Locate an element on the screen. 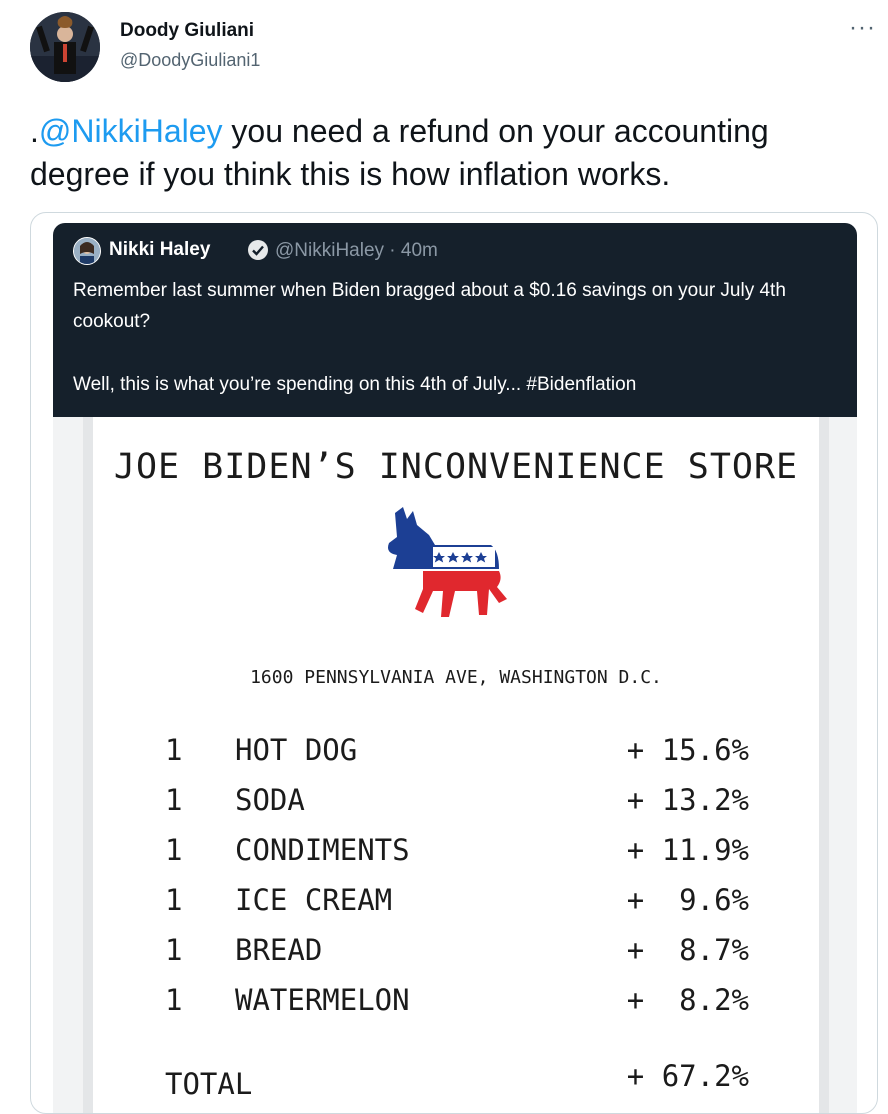 The height and width of the screenshot is (1114, 888). author-name: Doody Giuliani is located at coordinates (187, 31).